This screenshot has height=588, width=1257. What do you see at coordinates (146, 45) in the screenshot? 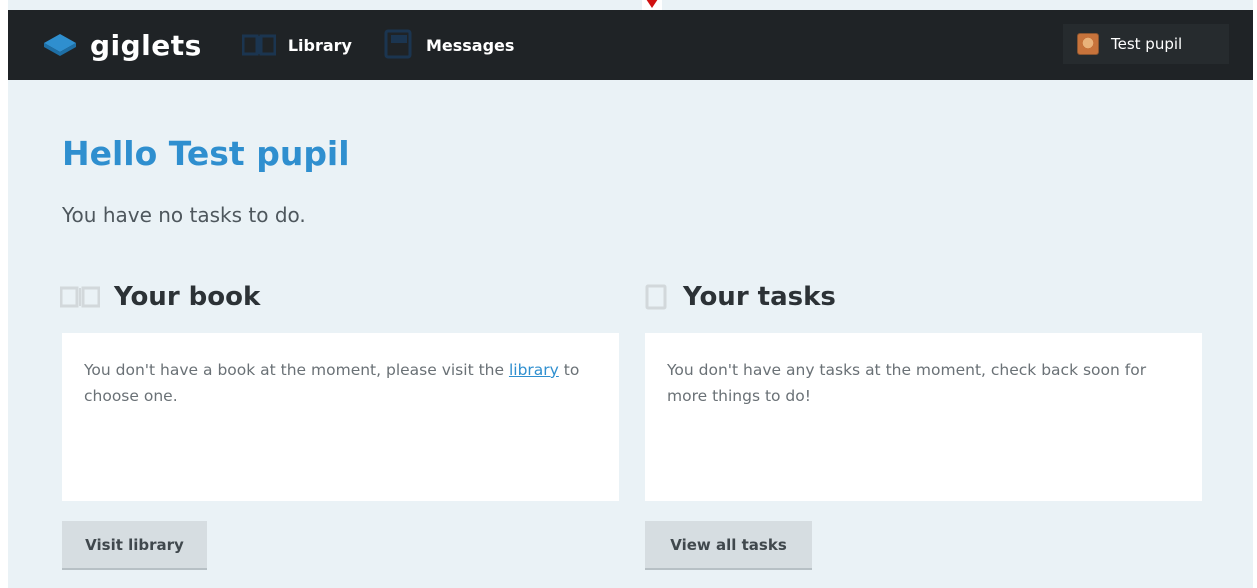
I see `brand-name: giglets` at bounding box center [146, 45].